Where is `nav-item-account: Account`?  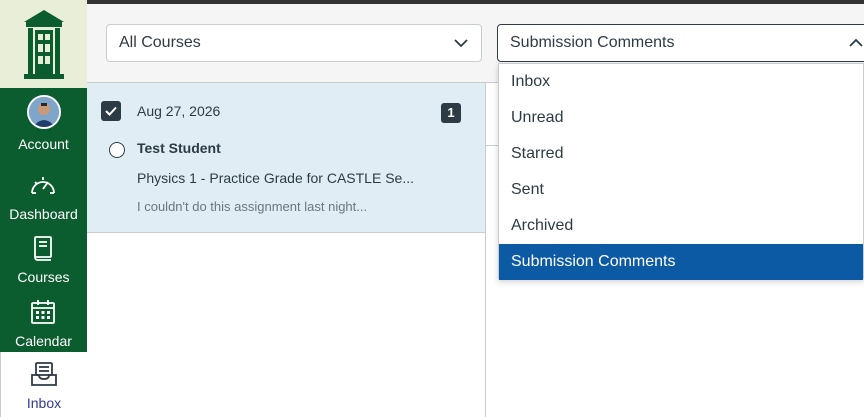 nav-item-account: Account is located at coordinates (43, 120).